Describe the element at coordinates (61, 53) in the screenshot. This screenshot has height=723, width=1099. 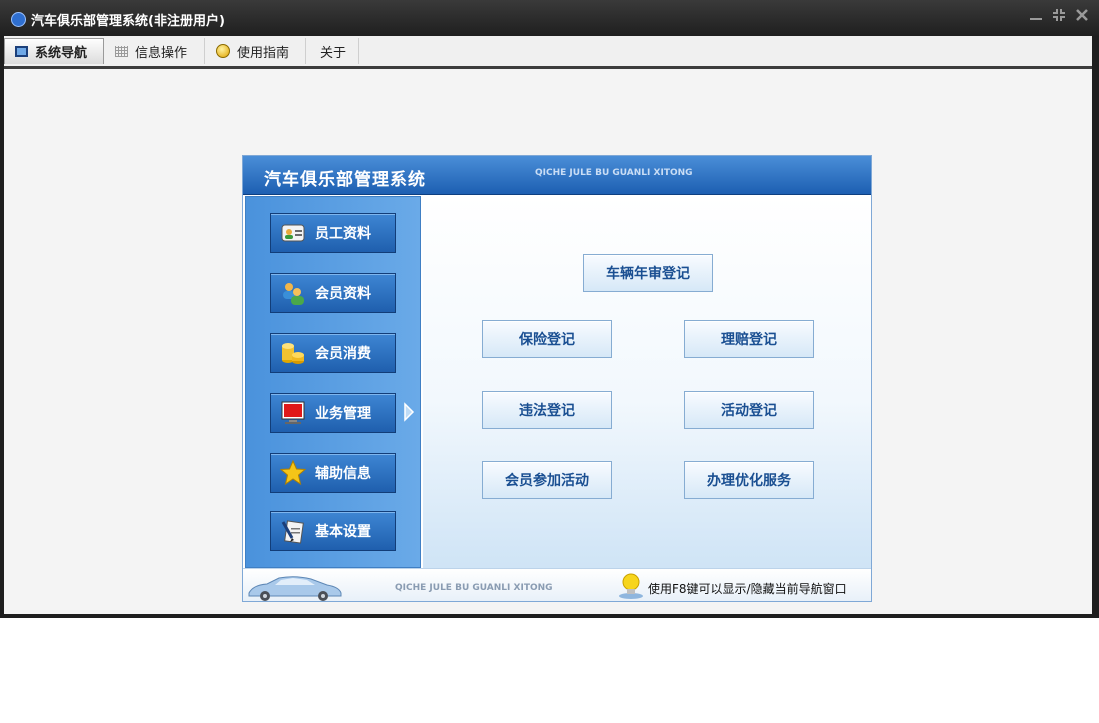
I see `tab-label: 系统导航` at that location.